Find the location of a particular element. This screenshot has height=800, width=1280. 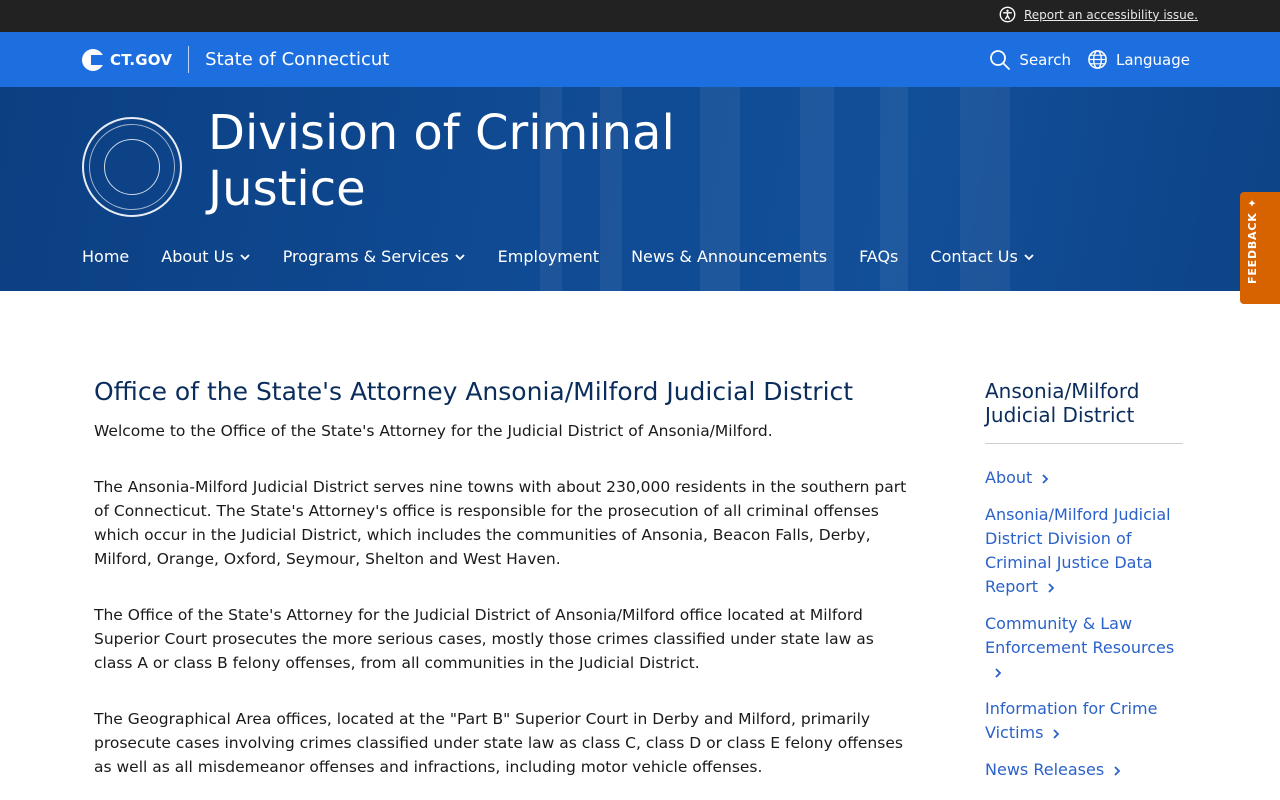

seal-center is located at coordinates (132, 167).